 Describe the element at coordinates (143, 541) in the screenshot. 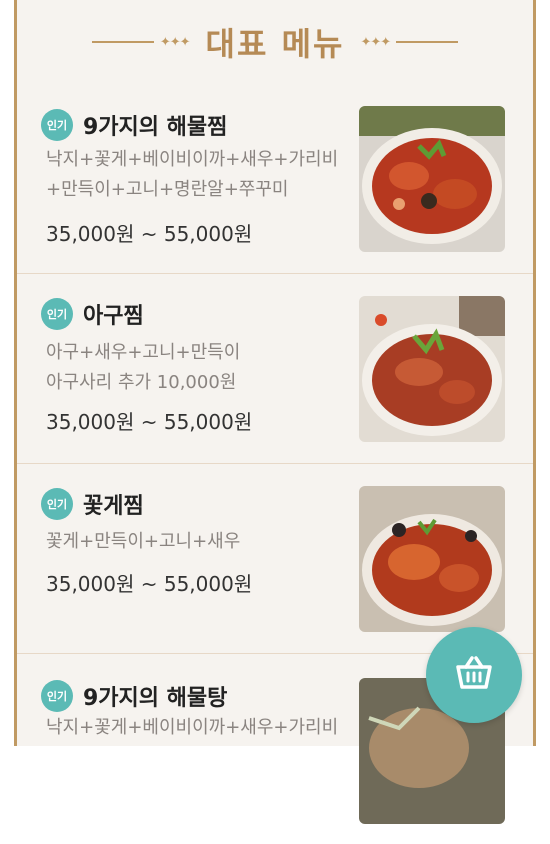

I see `description-line: 꽃게+만득이+고니+새우` at that location.